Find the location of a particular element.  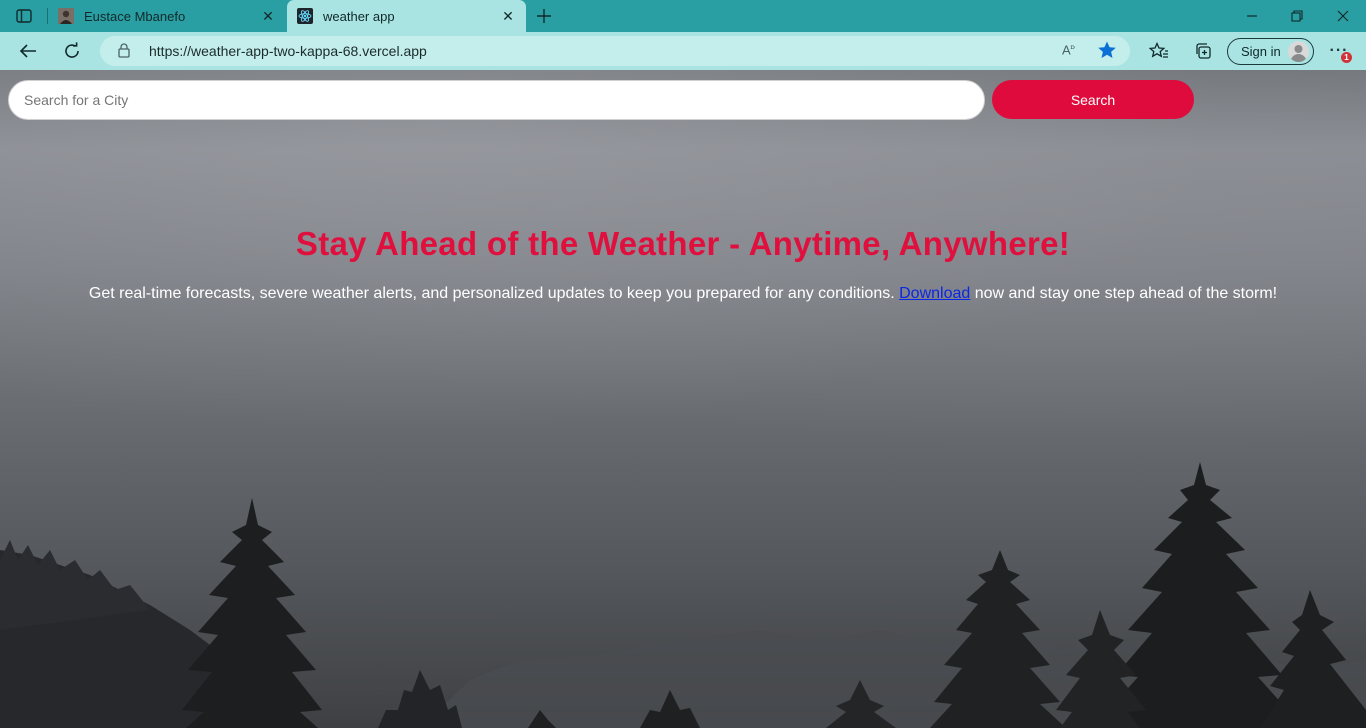

sign-in-button: Sign in is located at coordinates (1270, 51).